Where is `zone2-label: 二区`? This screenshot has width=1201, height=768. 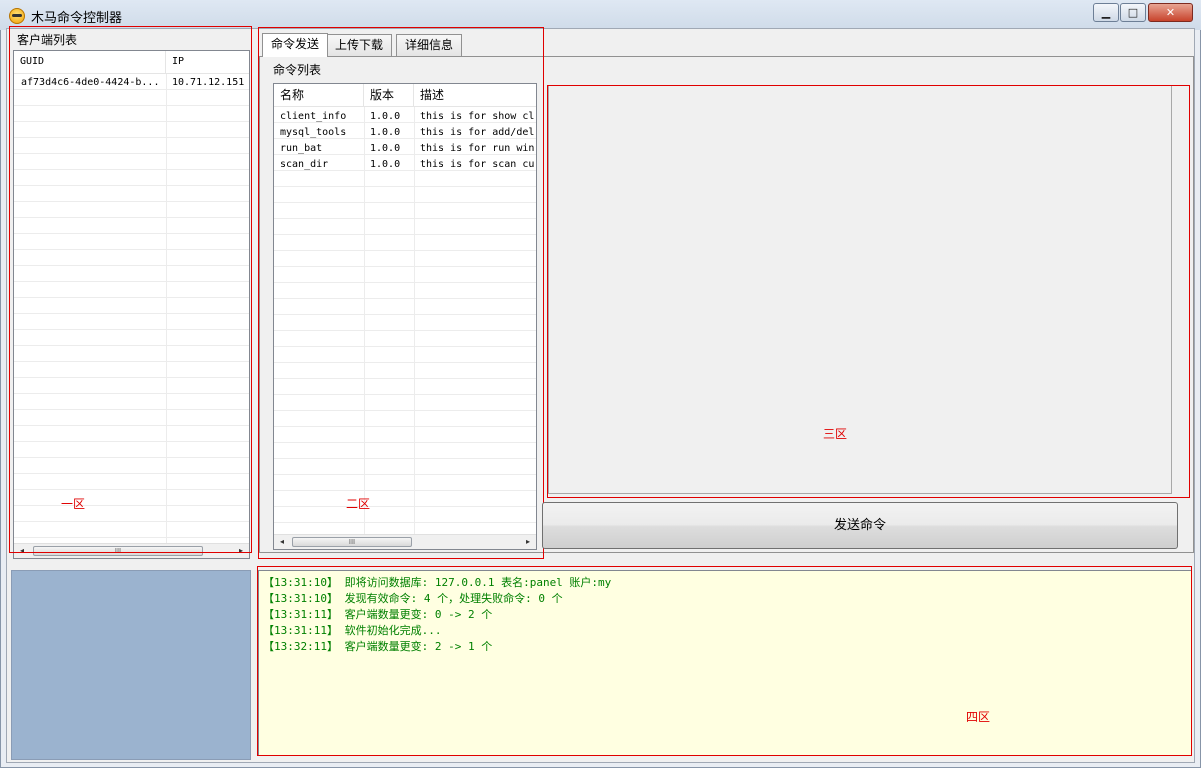
zone2-label: 二区 is located at coordinates (358, 504).